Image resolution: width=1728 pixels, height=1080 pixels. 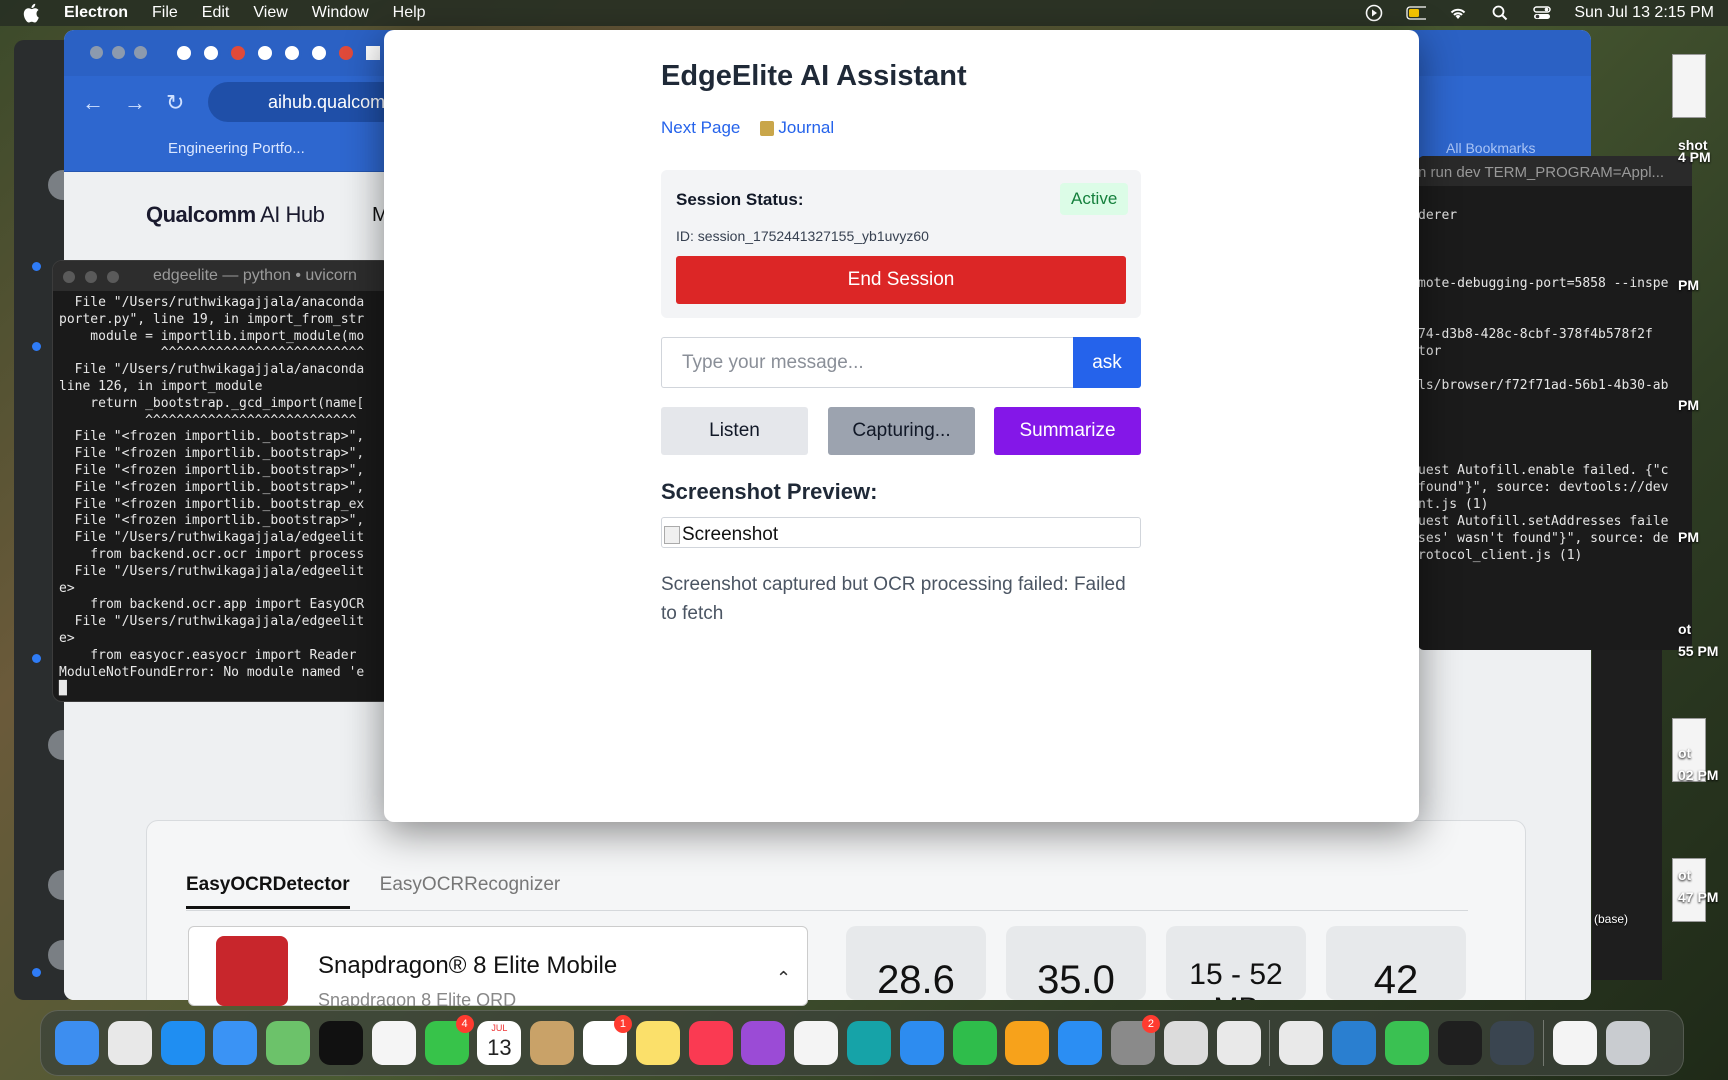 What do you see at coordinates (1080, 1043) in the screenshot?
I see `dock-app-store-icon` at bounding box center [1080, 1043].